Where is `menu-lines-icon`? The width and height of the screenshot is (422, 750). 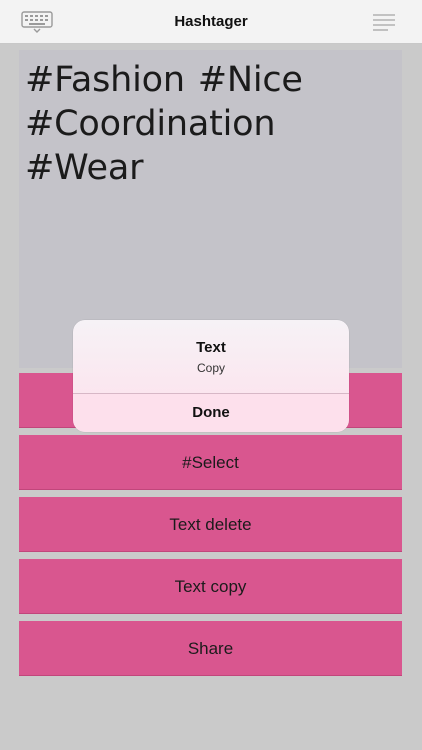
menu-lines-icon is located at coordinates (384, 22).